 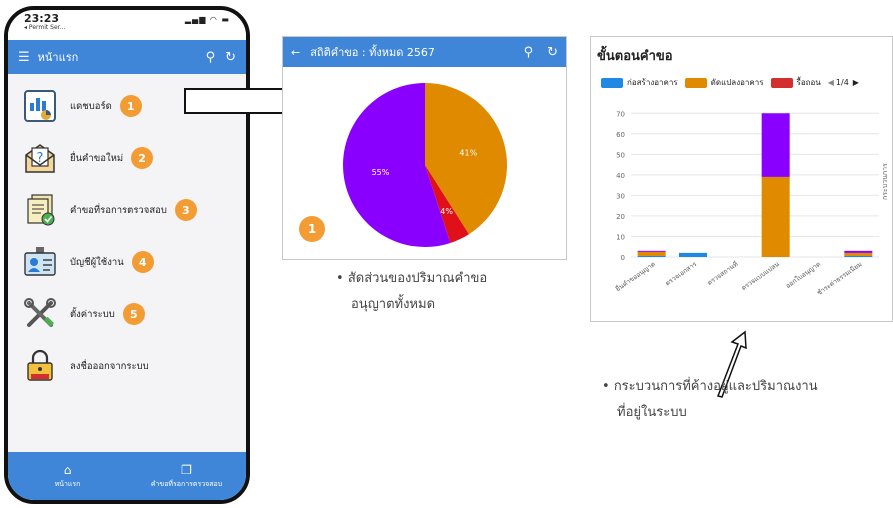 What do you see at coordinates (372, 52) in the screenshot?
I see `statistics-title: สถิติคำขอ : ทั้งหมด 2567` at bounding box center [372, 52].